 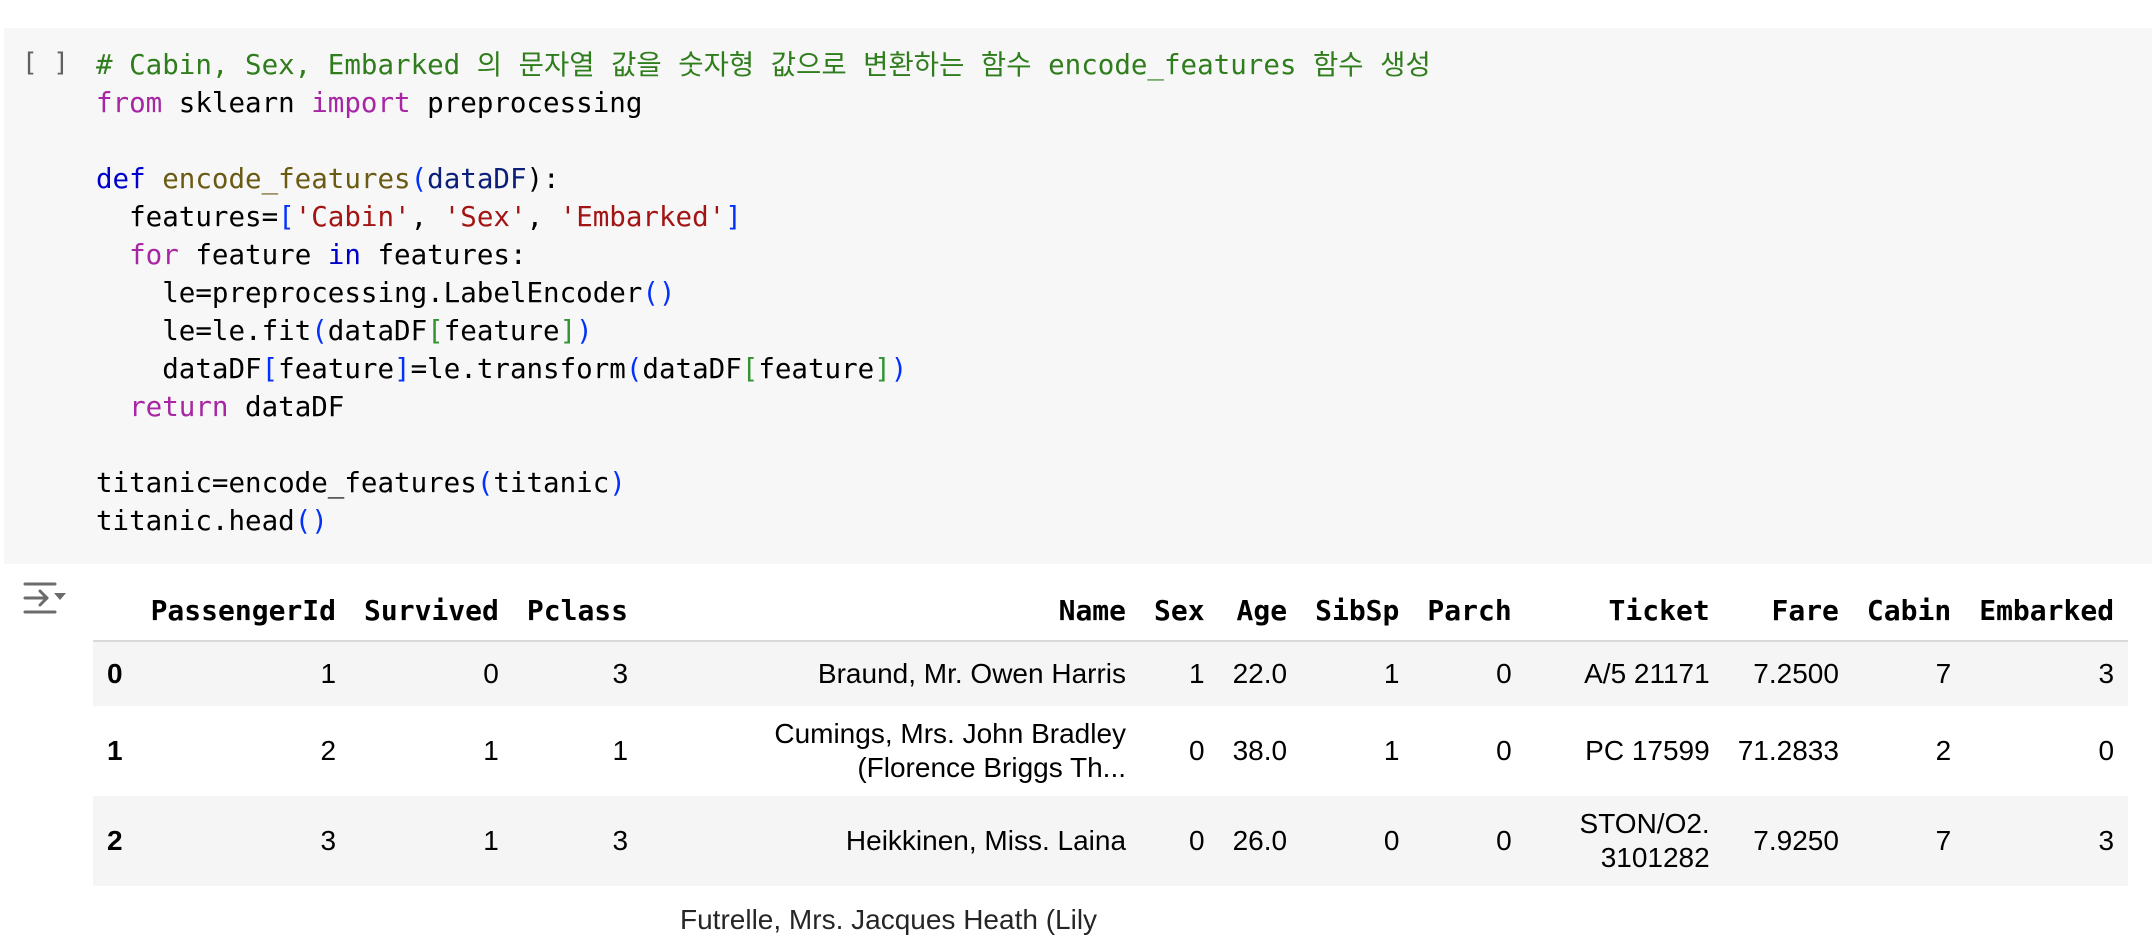 I want to click on code-line: le=le.fit(dataDF[feature]), so click(x=763, y=331).